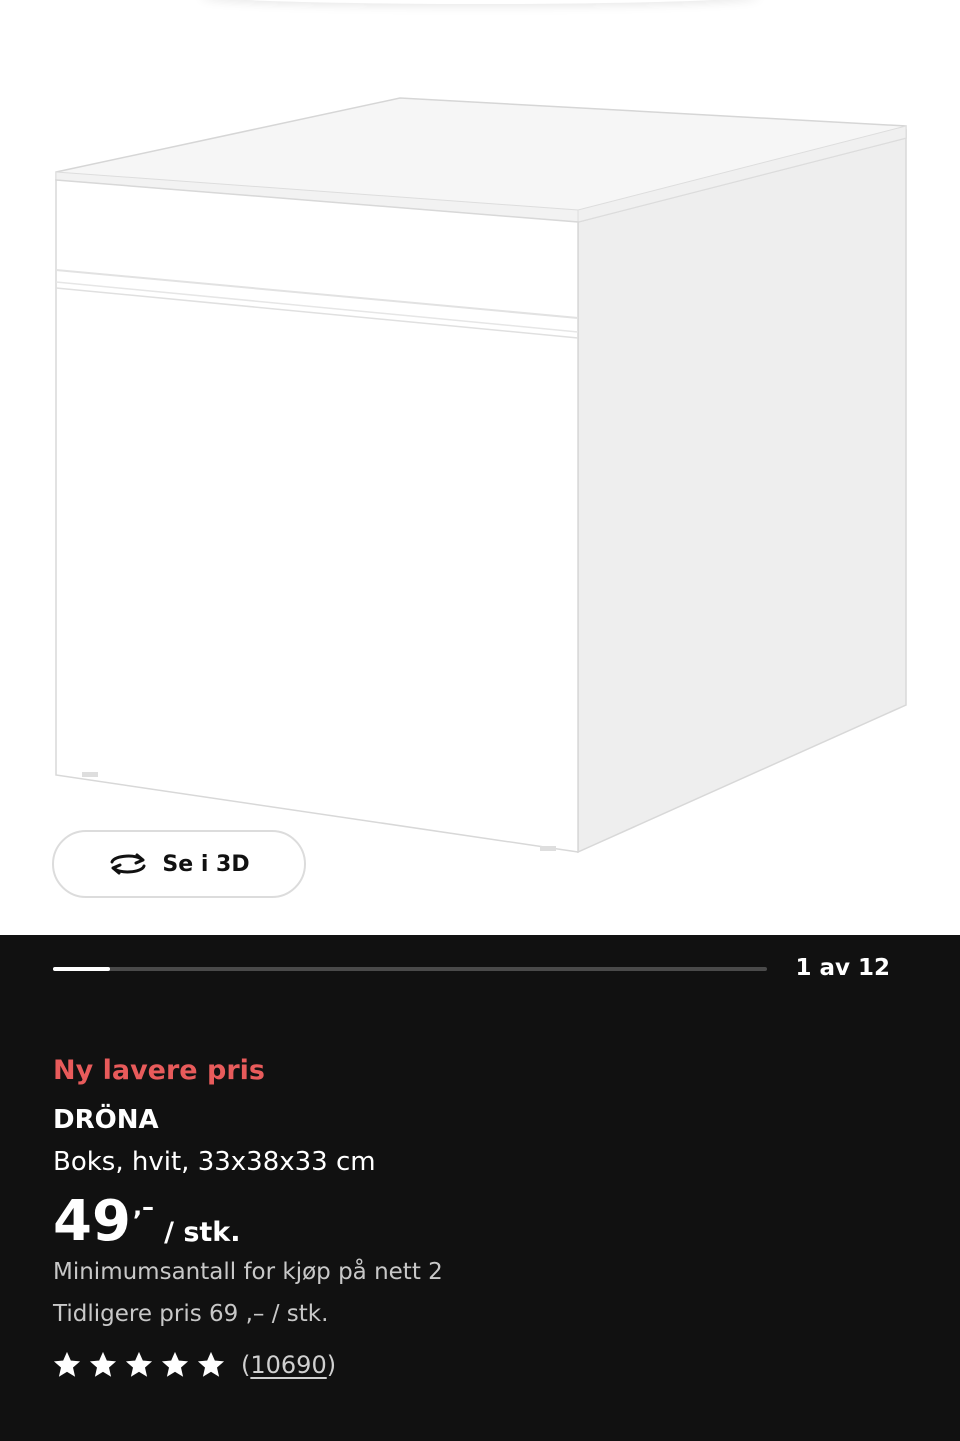  I want to click on previous-price-text: Tidligere pris 69 ,– / stk., so click(191, 1314).